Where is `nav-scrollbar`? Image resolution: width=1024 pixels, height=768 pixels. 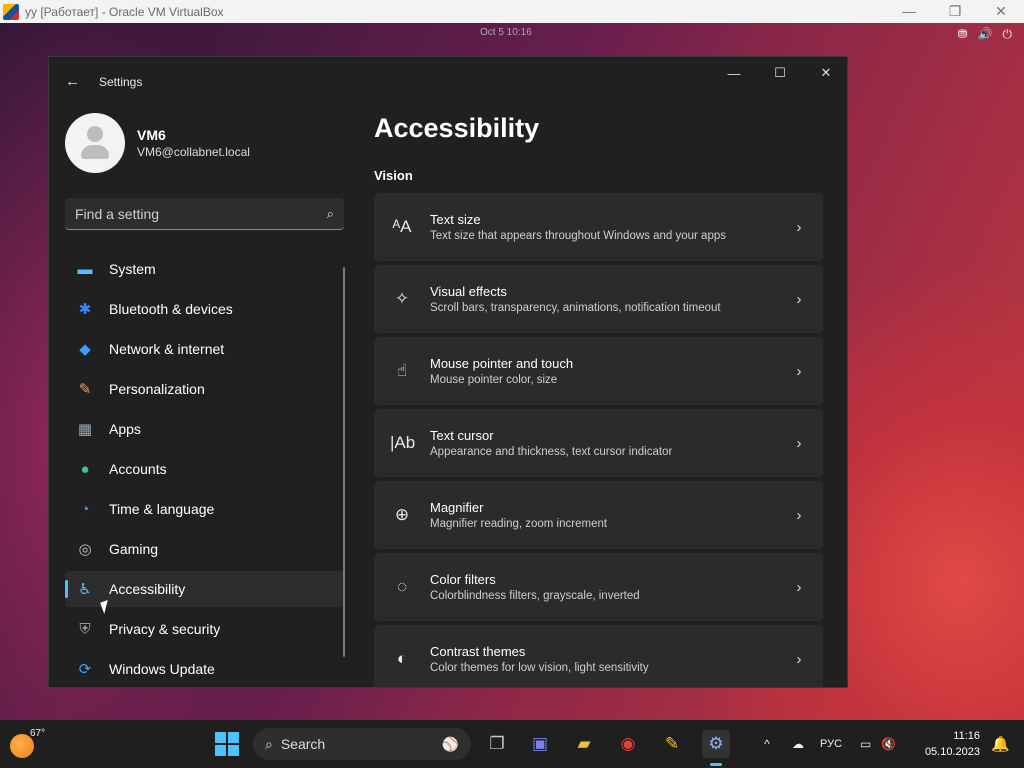
nav-scrollbar is located at coordinates (344, 462).